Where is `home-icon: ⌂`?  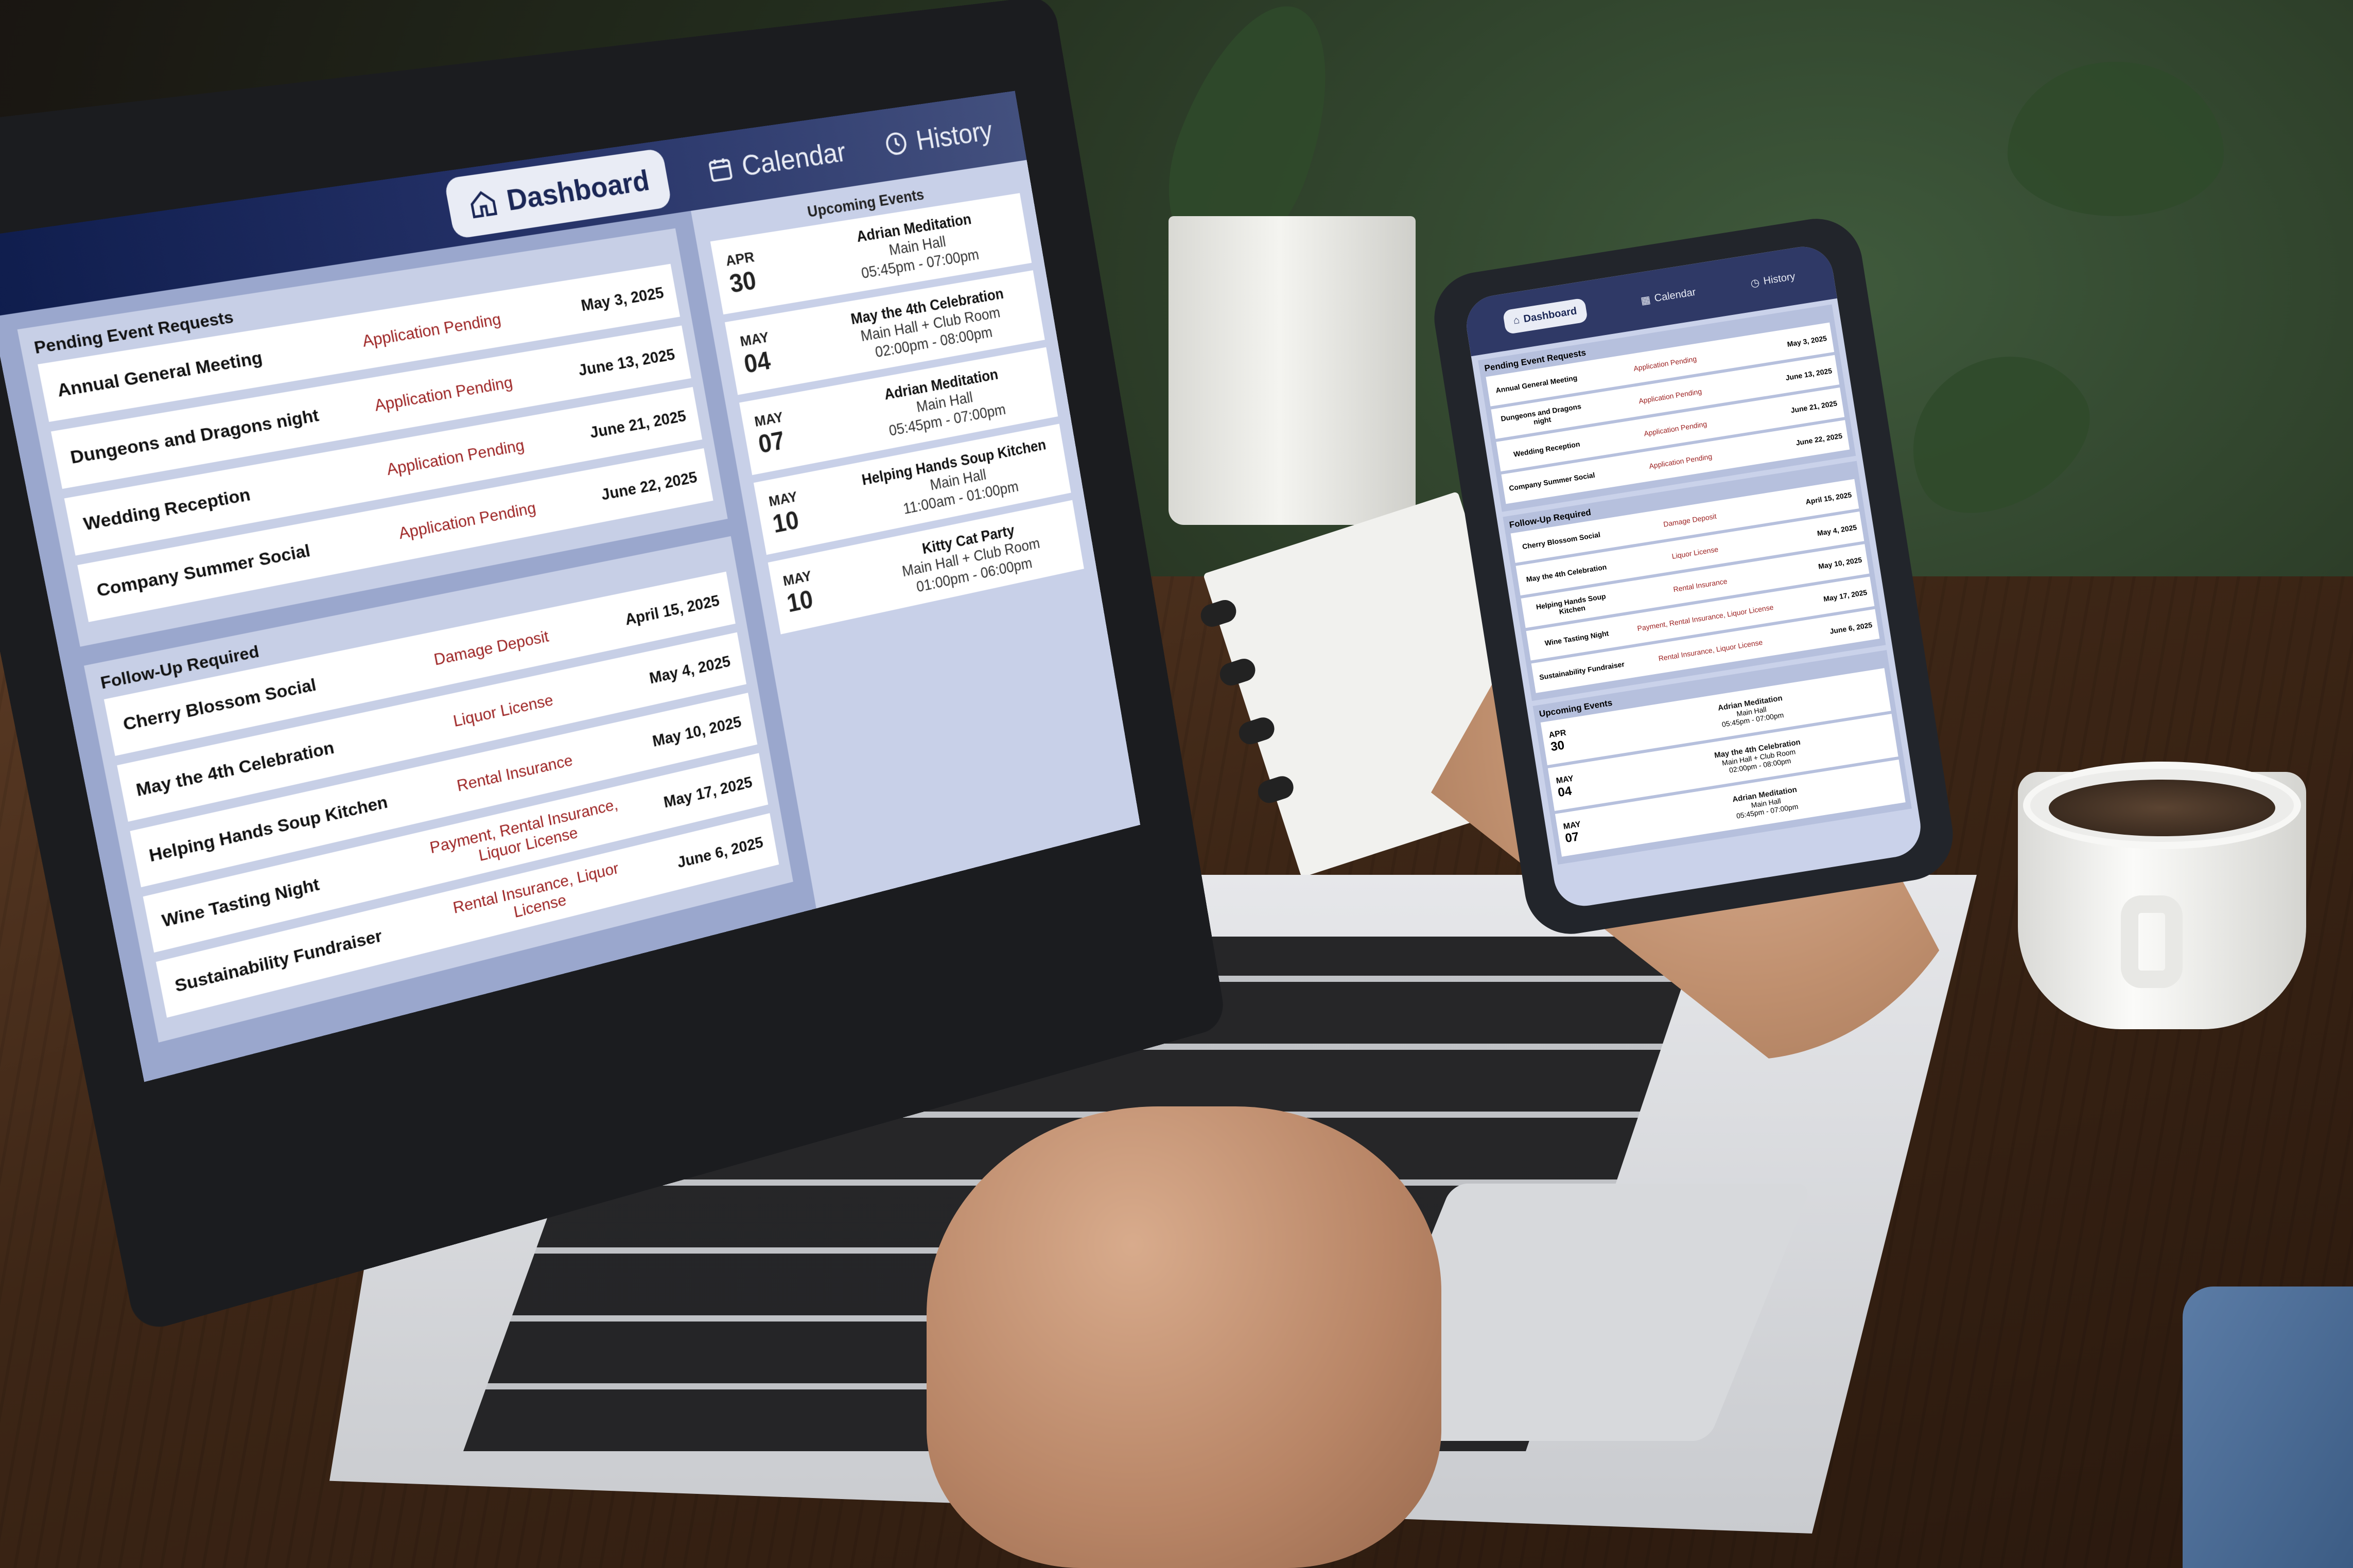 home-icon: ⌂ is located at coordinates (1516, 320).